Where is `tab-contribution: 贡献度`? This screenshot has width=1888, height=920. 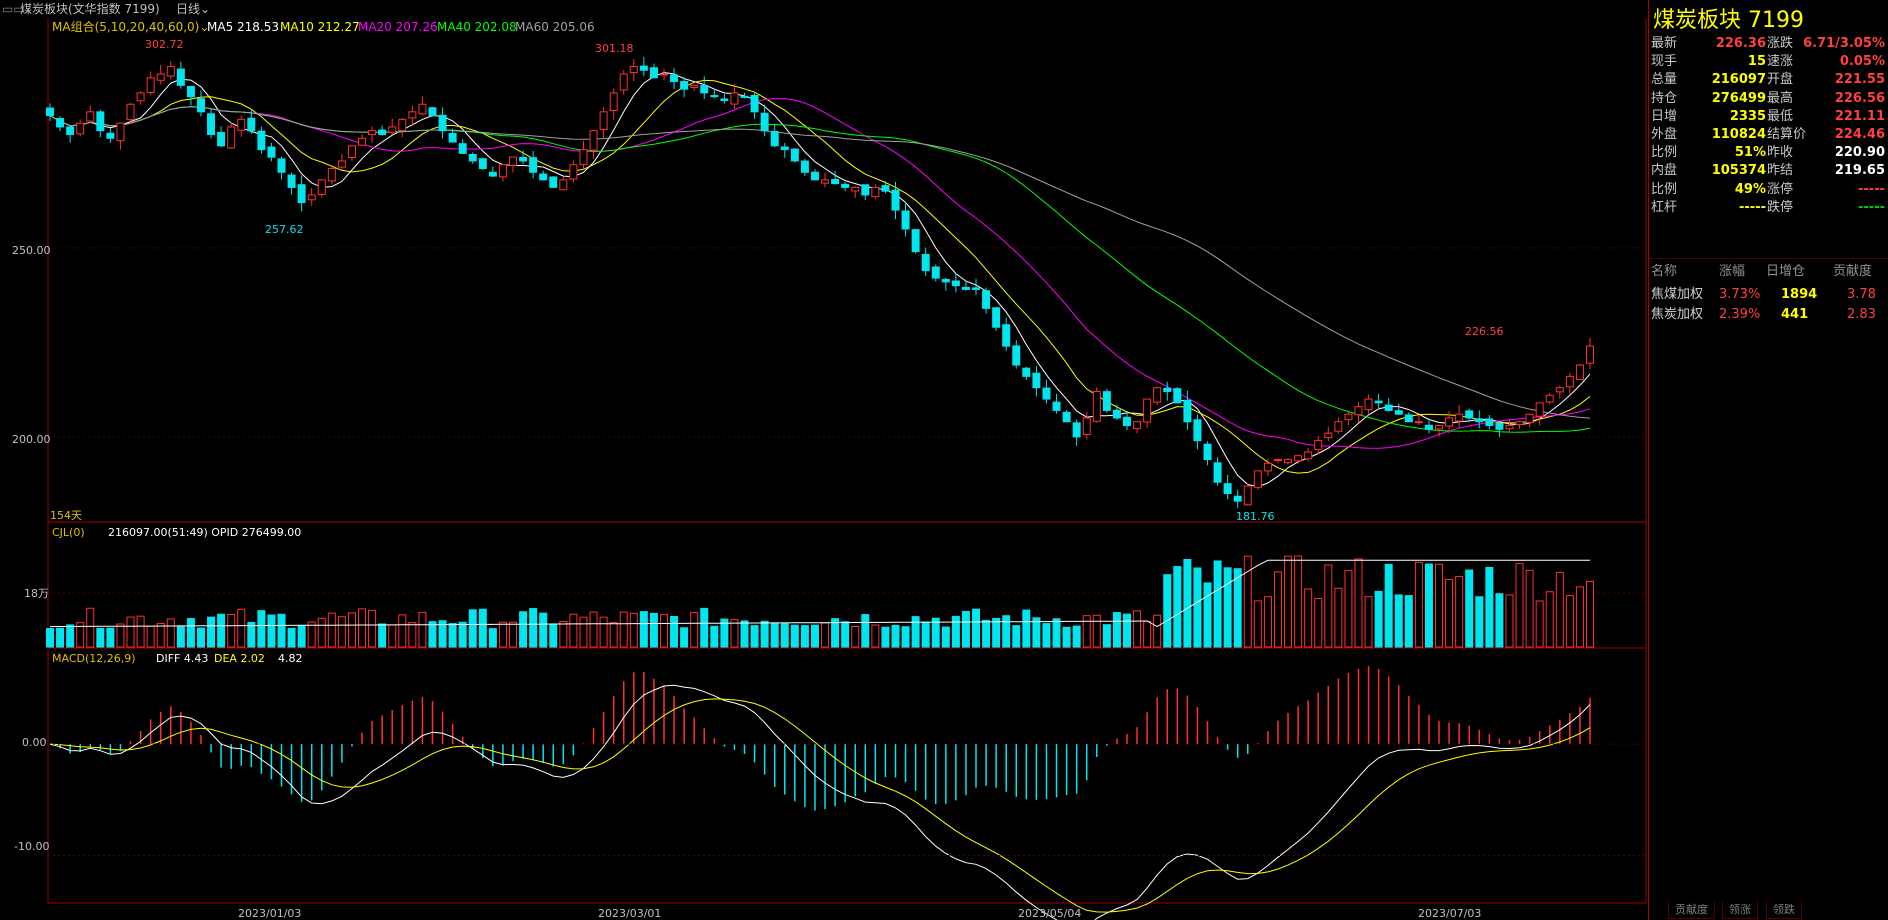 tab-contribution: 贡献度 is located at coordinates (1691, 910).